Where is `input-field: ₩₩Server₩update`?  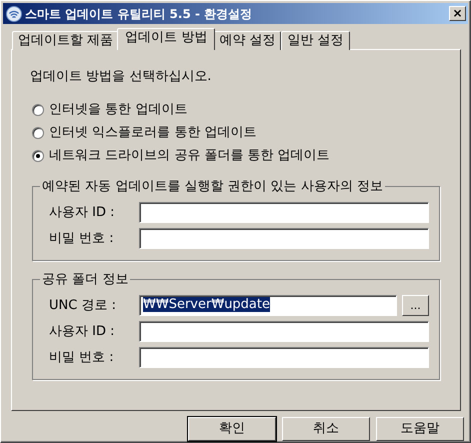 input-field: ₩₩Server₩update is located at coordinates (268, 305).